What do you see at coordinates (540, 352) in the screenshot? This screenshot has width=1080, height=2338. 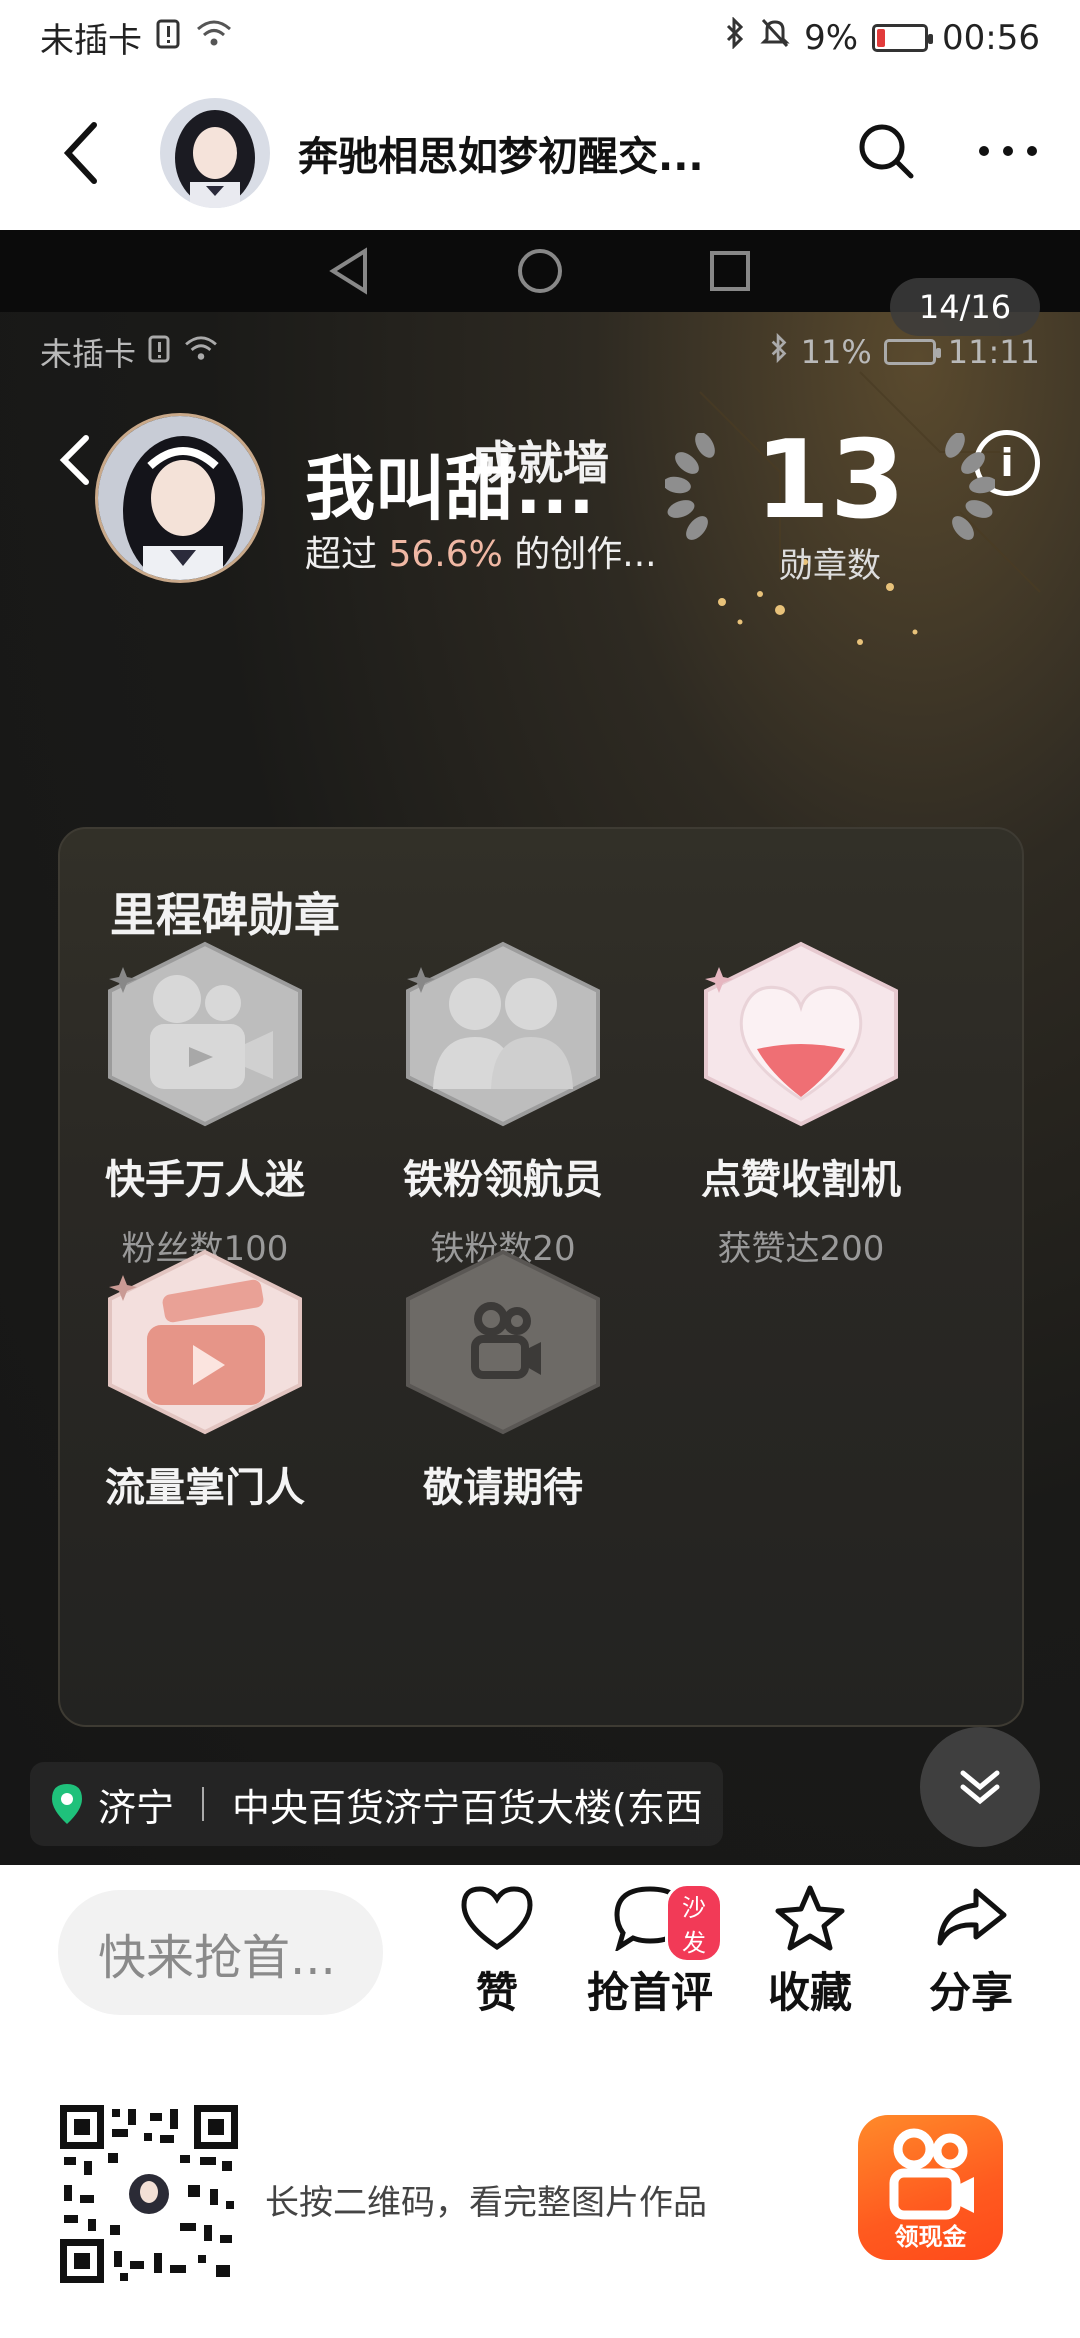 I see `embedded-status-bar: 未插卡 11% 11:11` at bounding box center [540, 352].